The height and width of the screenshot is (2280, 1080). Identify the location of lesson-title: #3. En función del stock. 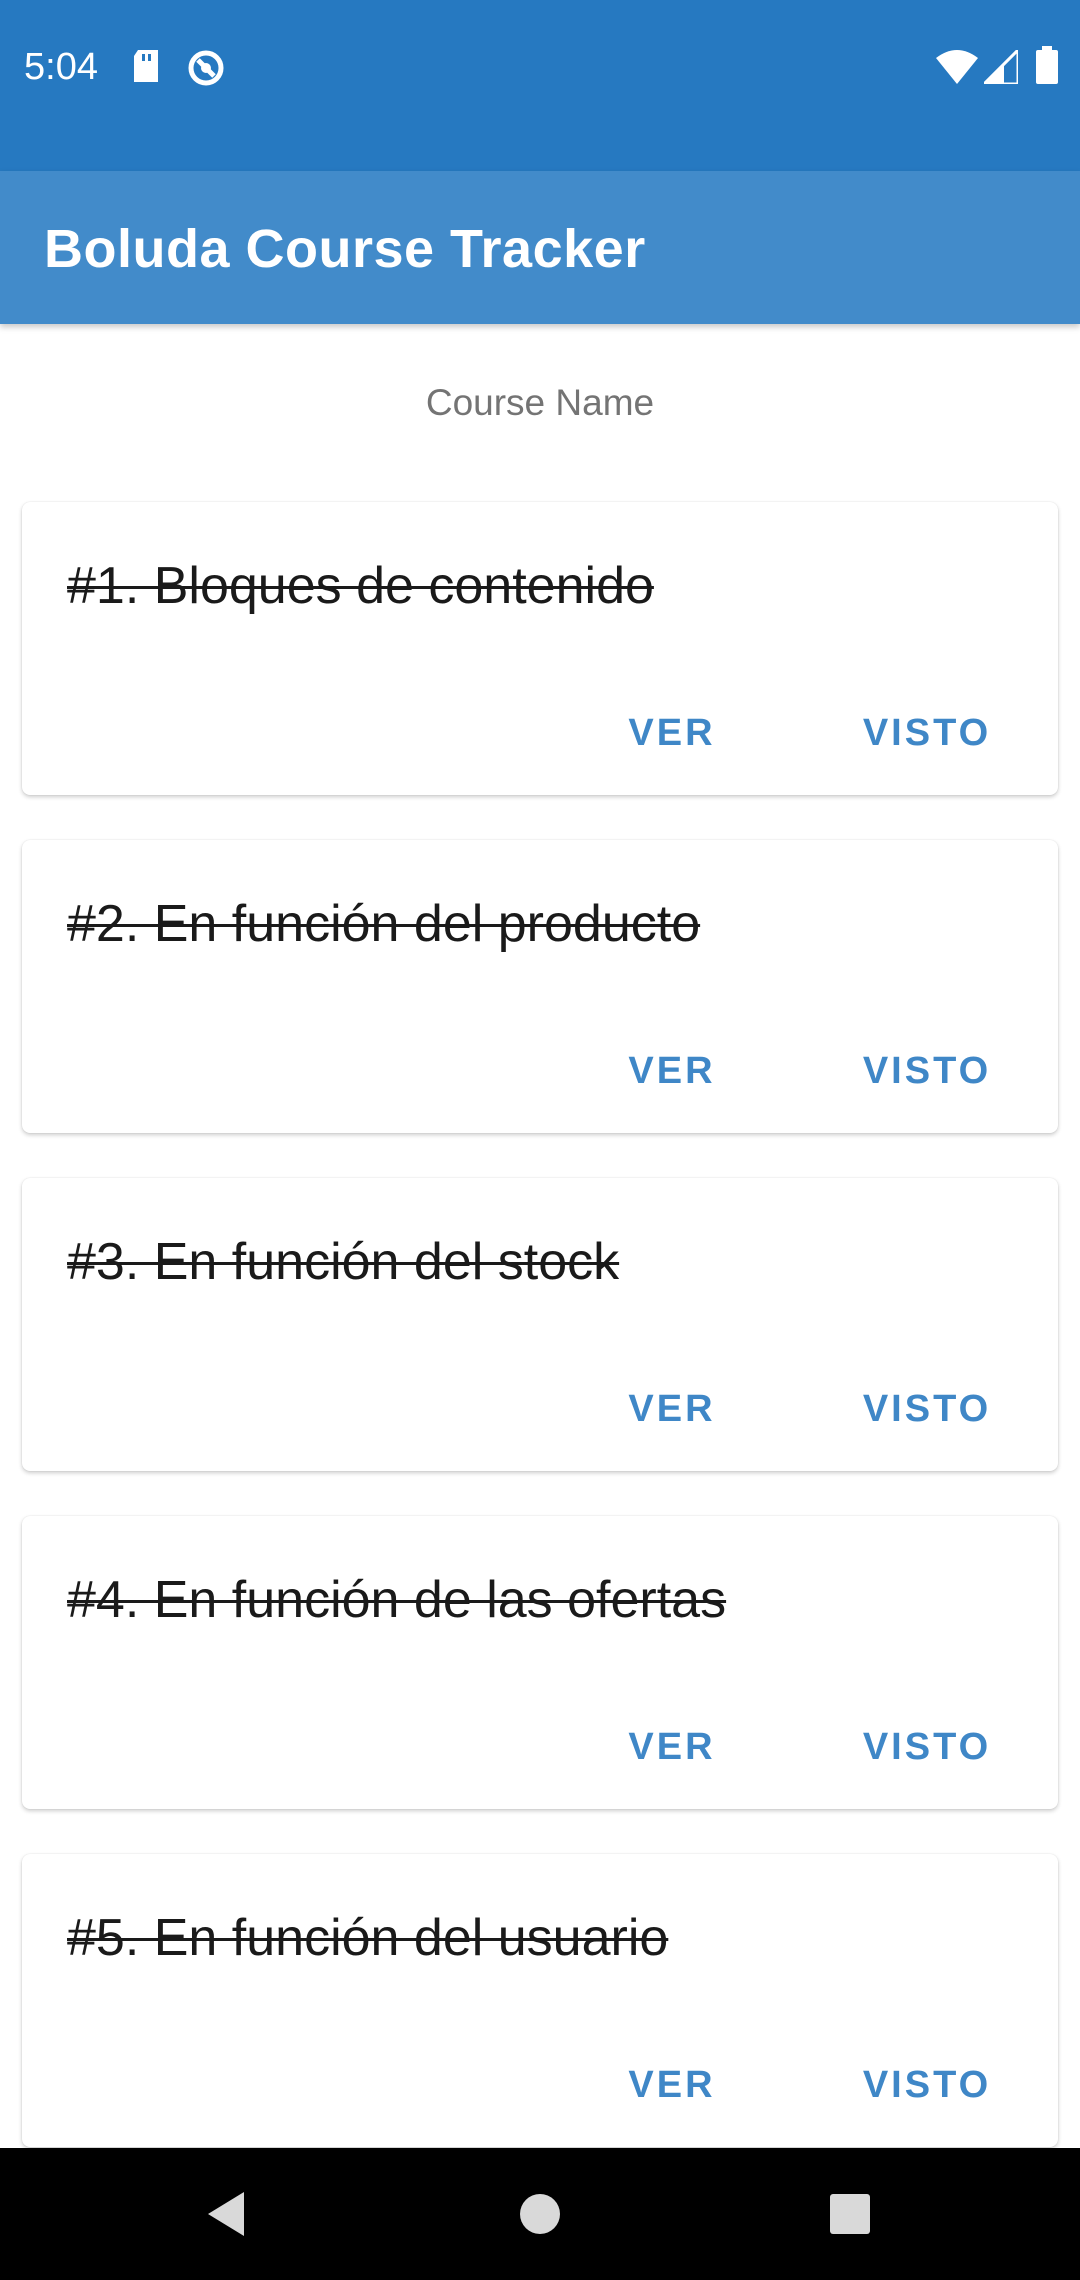
(343, 1262).